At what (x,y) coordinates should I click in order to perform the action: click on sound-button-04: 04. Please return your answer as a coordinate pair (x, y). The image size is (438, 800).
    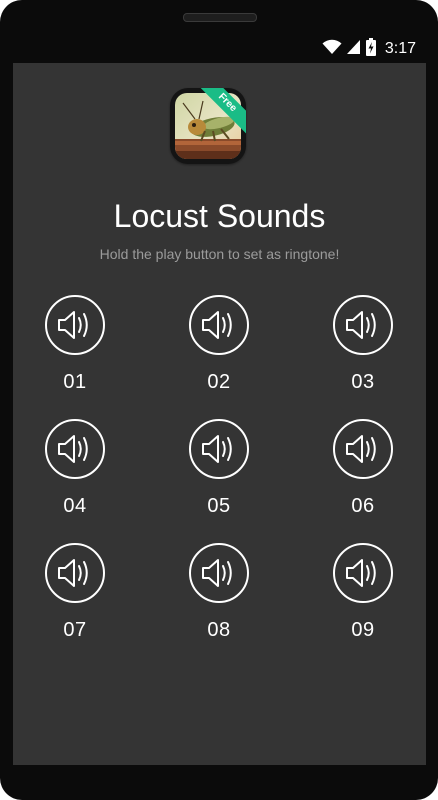
    Looking at the image, I should click on (75, 468).